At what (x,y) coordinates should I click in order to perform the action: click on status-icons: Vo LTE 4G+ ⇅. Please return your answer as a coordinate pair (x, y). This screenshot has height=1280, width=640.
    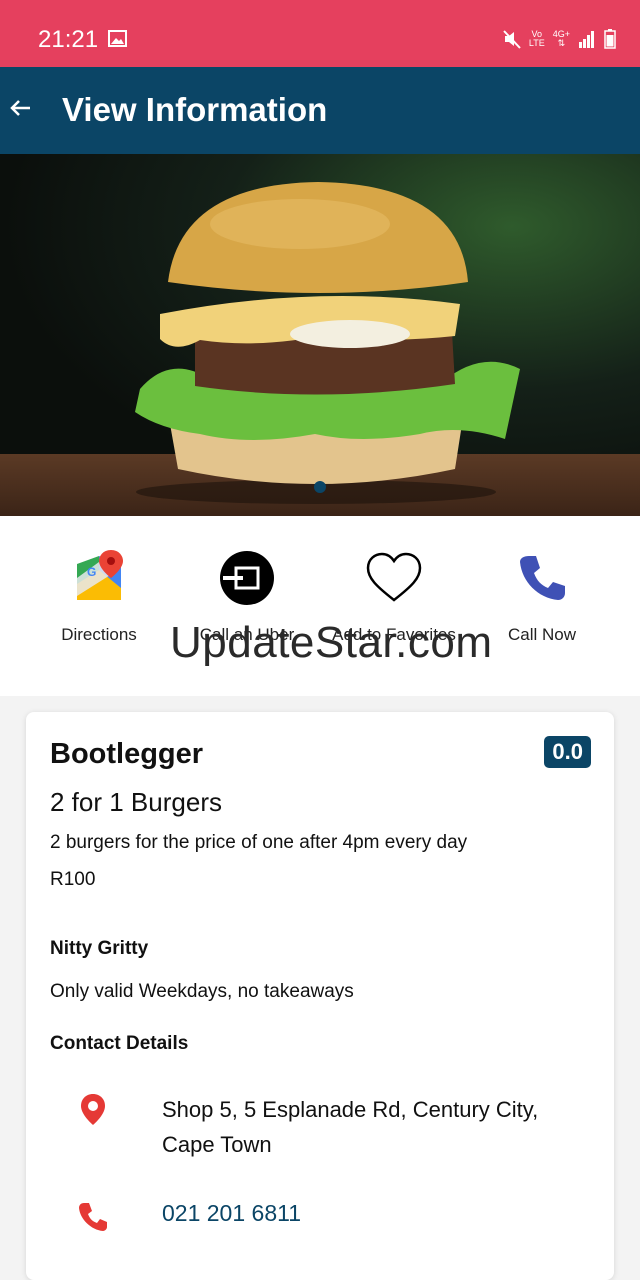
    Looking at the image, I should click on (559, 39).